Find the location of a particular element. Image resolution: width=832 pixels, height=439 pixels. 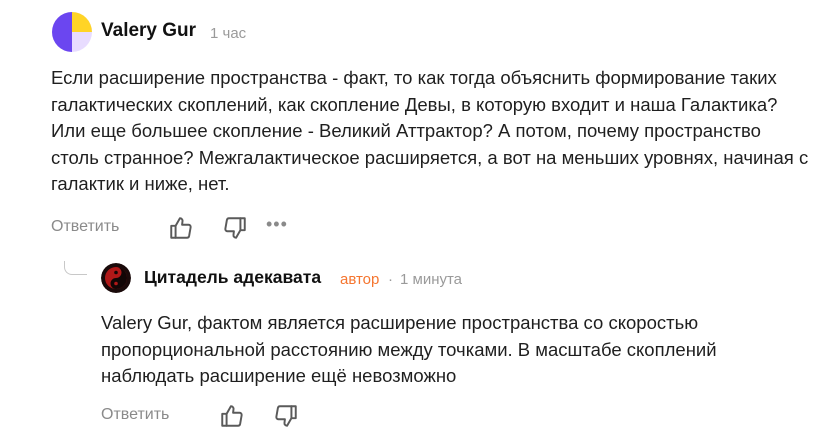

comment-author: Valery Gur is located at coordinates (148, 31).